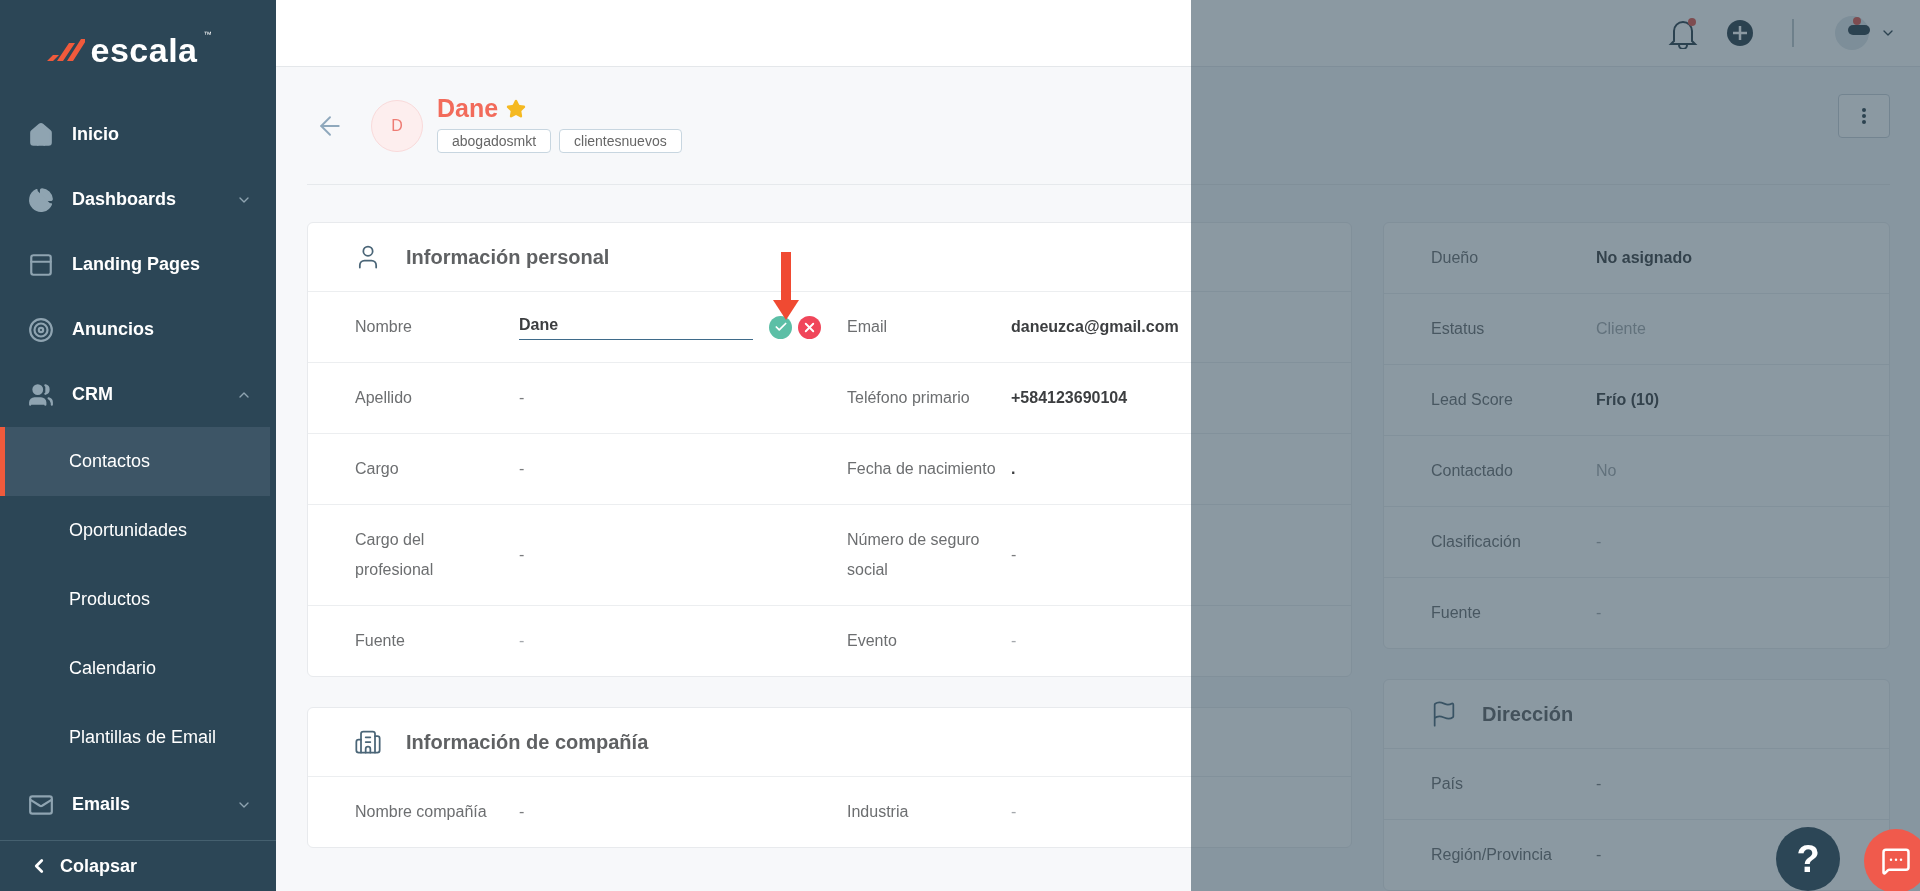 This screenshot has width=1920, height=891. What do you see at coordinates (508, 257) in the screenshot?
I see `card-title: Información personal` at bounding box center [508, 257].